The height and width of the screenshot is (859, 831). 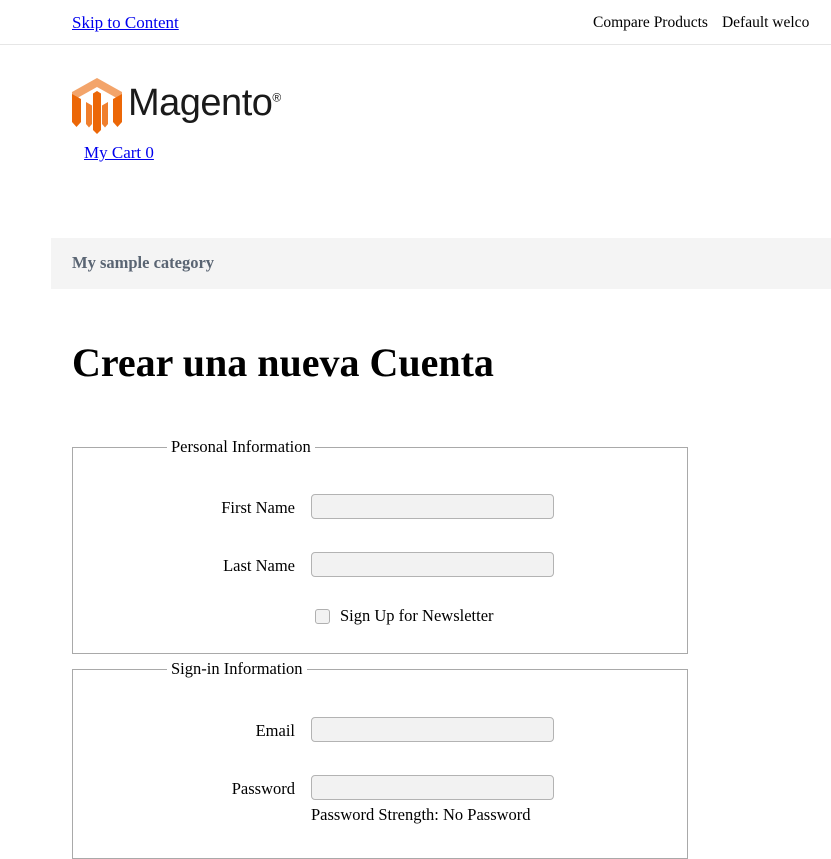 I want to click on my-cart-link: My Cart 0, so click(x=119, y=153).